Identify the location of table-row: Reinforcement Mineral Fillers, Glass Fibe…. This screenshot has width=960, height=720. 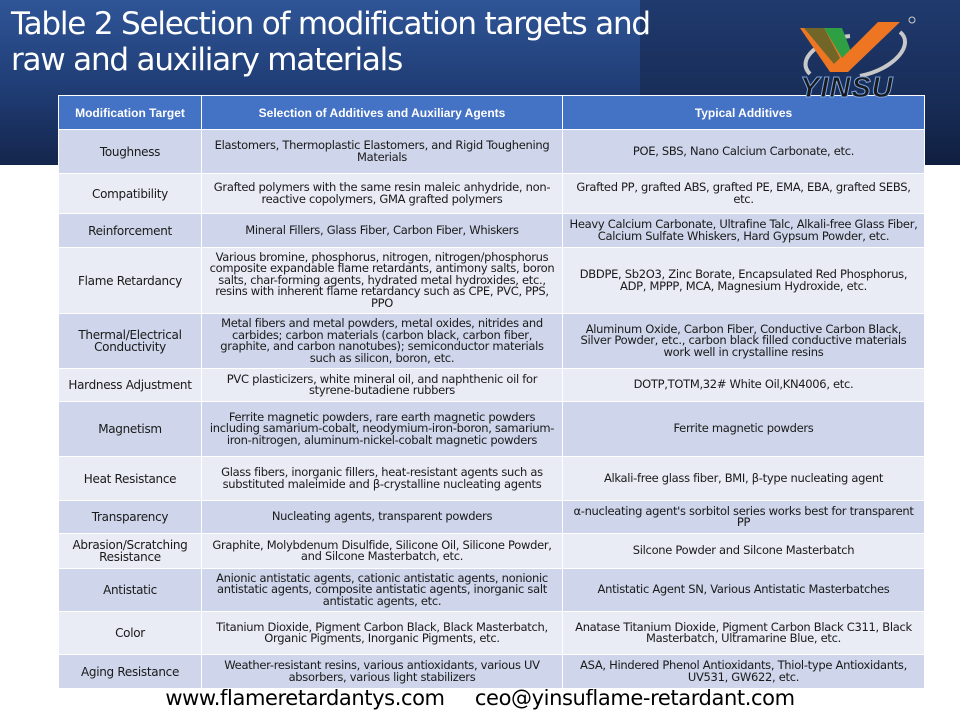
(491, 230).